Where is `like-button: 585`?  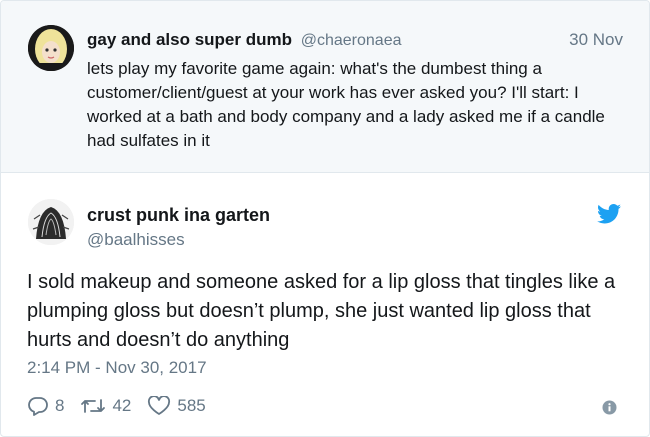
like-button: 585 is located at coordinates (176, 406).